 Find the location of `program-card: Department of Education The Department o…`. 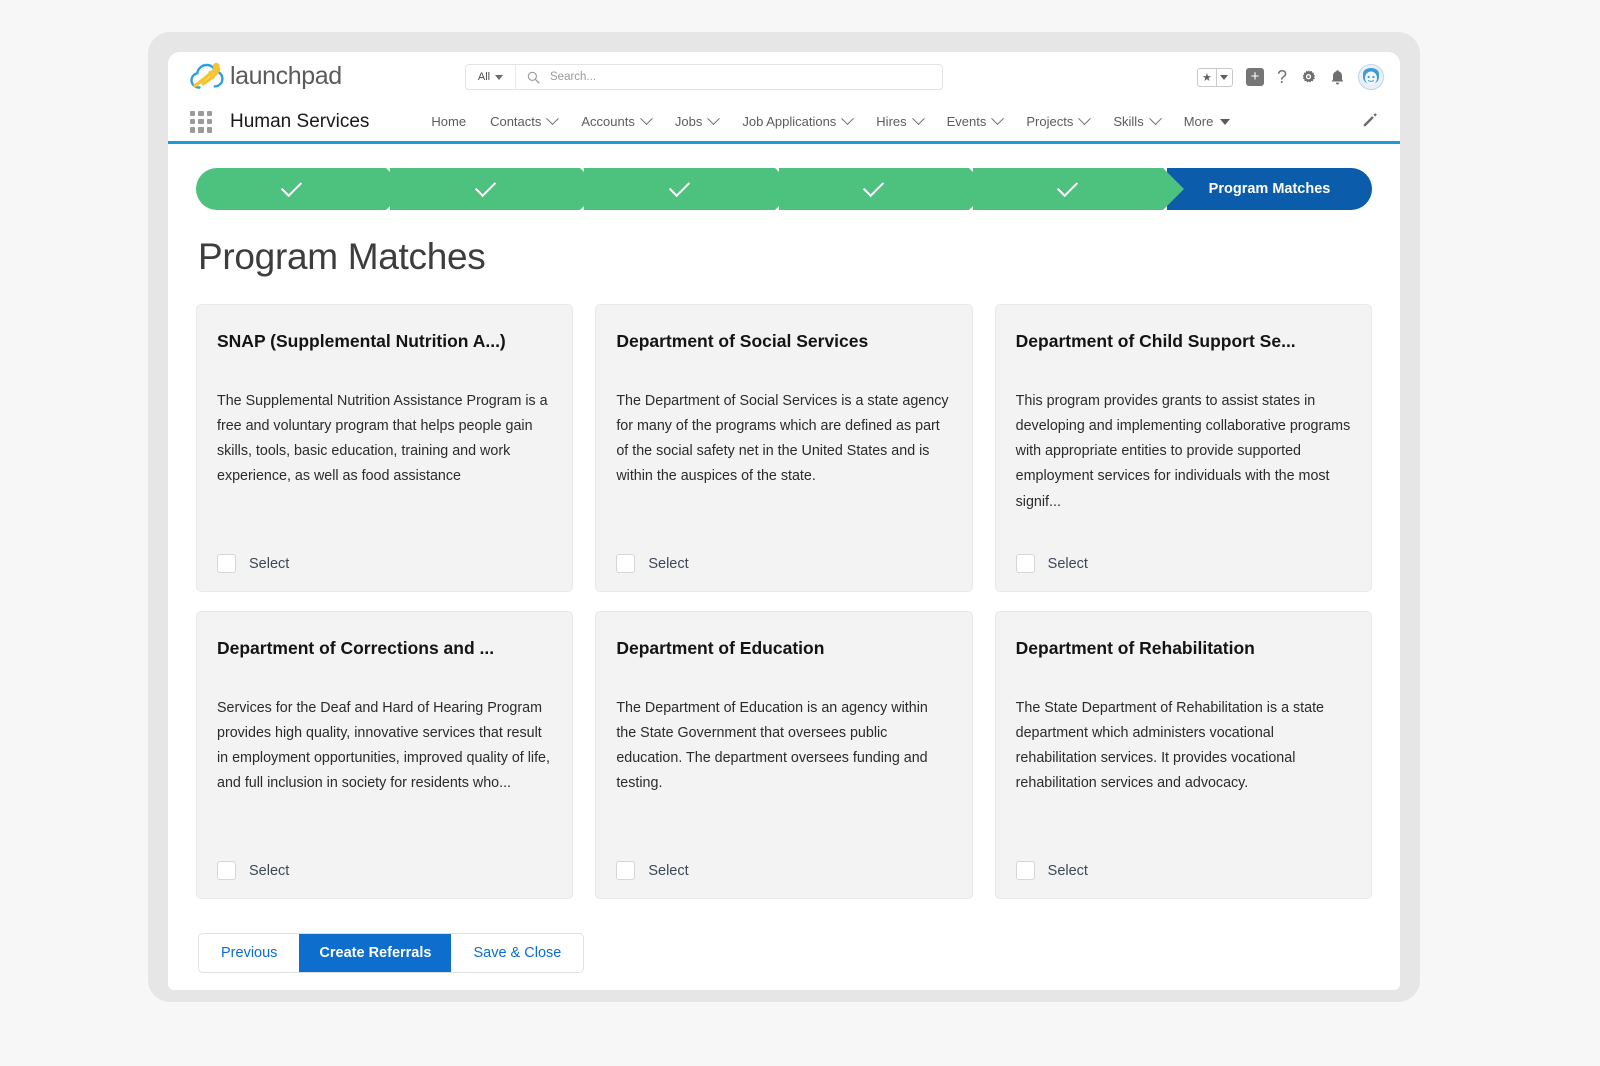

program-card: Department of Education The Department o… is located at coordinates (784, 755).